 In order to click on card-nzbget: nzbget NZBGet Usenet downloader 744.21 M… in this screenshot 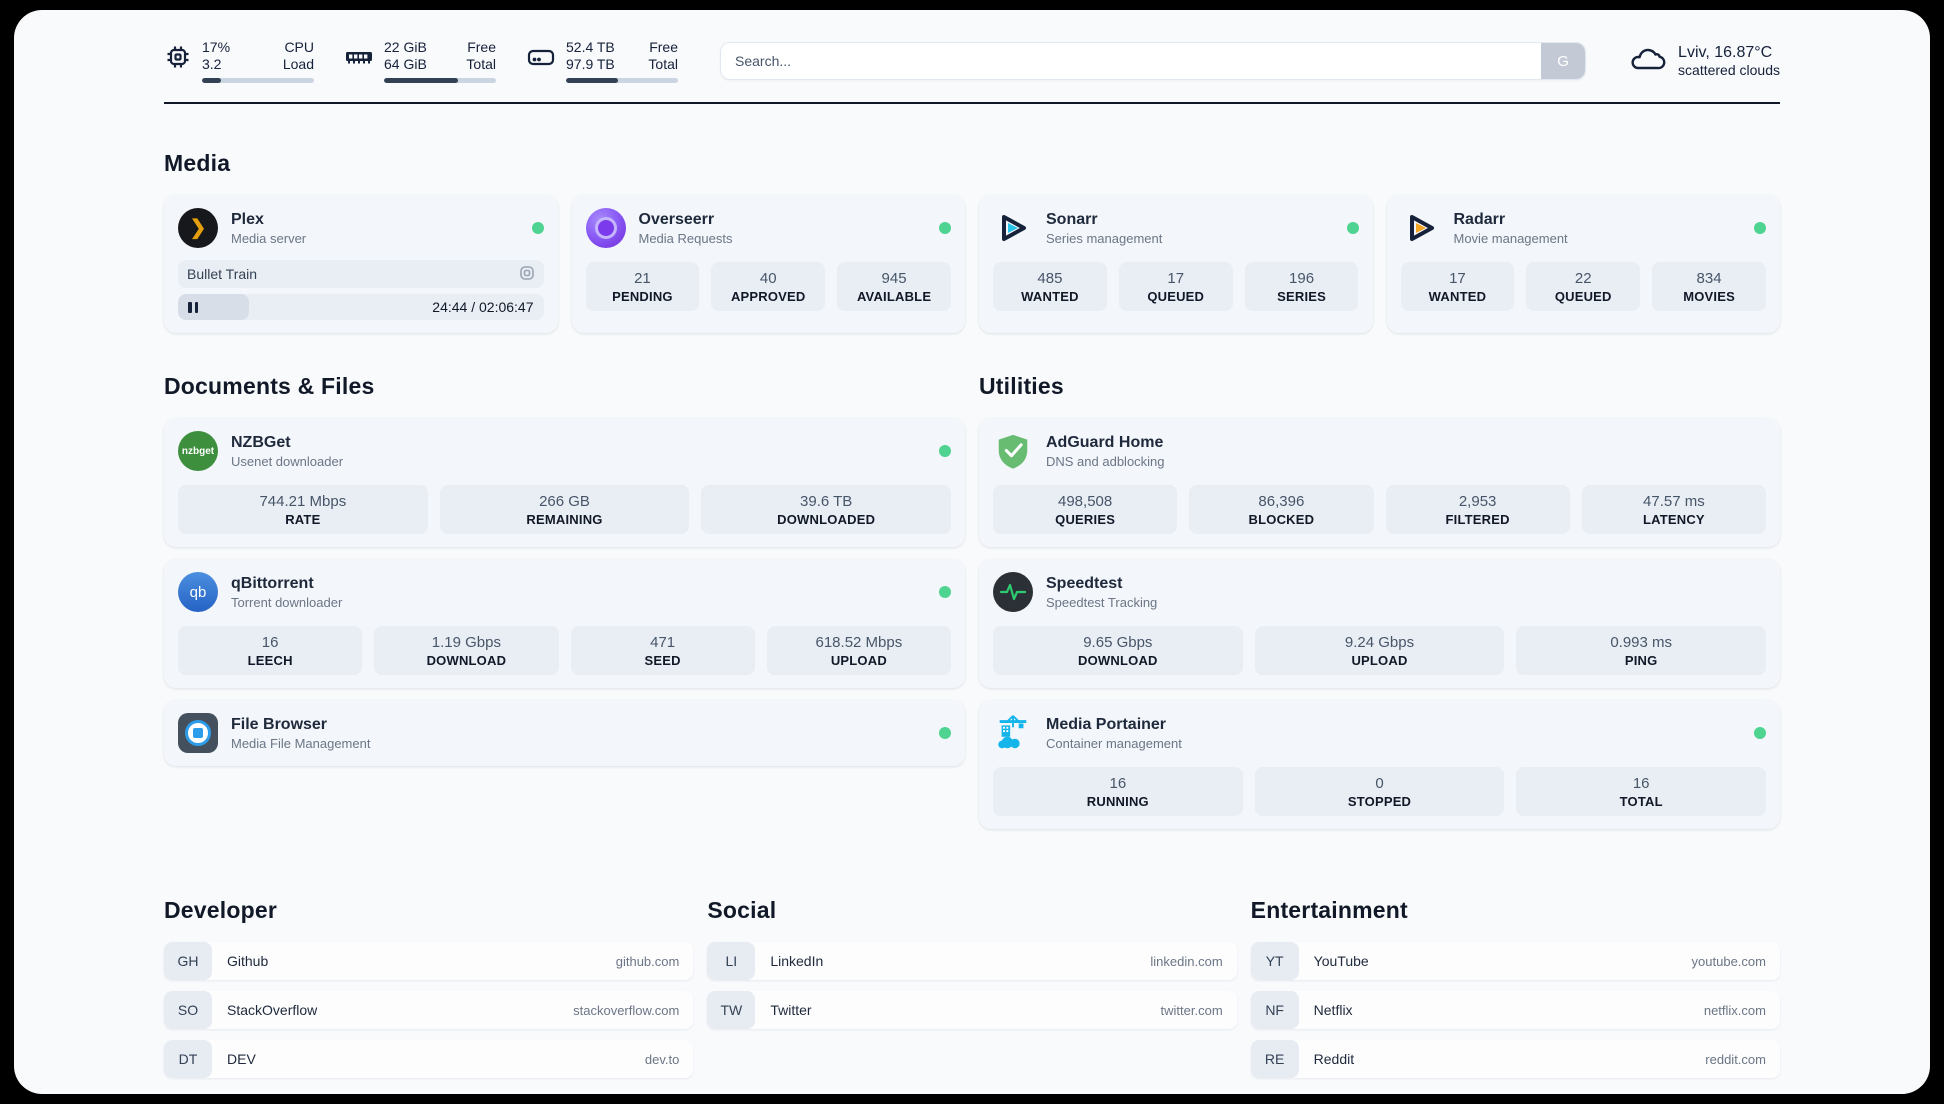, I will do `click(564, 482)`.